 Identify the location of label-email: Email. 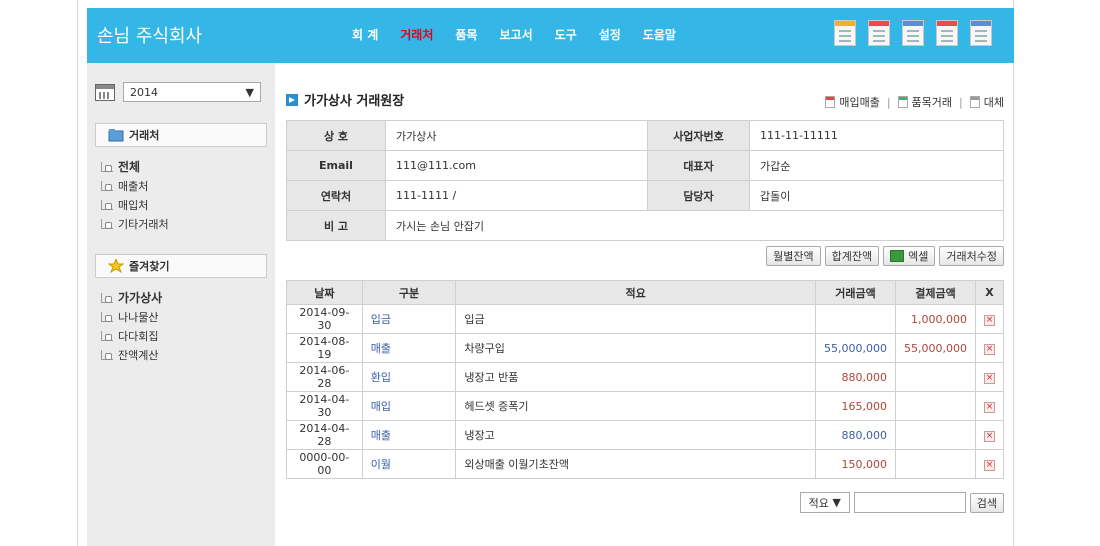
(336, 165).